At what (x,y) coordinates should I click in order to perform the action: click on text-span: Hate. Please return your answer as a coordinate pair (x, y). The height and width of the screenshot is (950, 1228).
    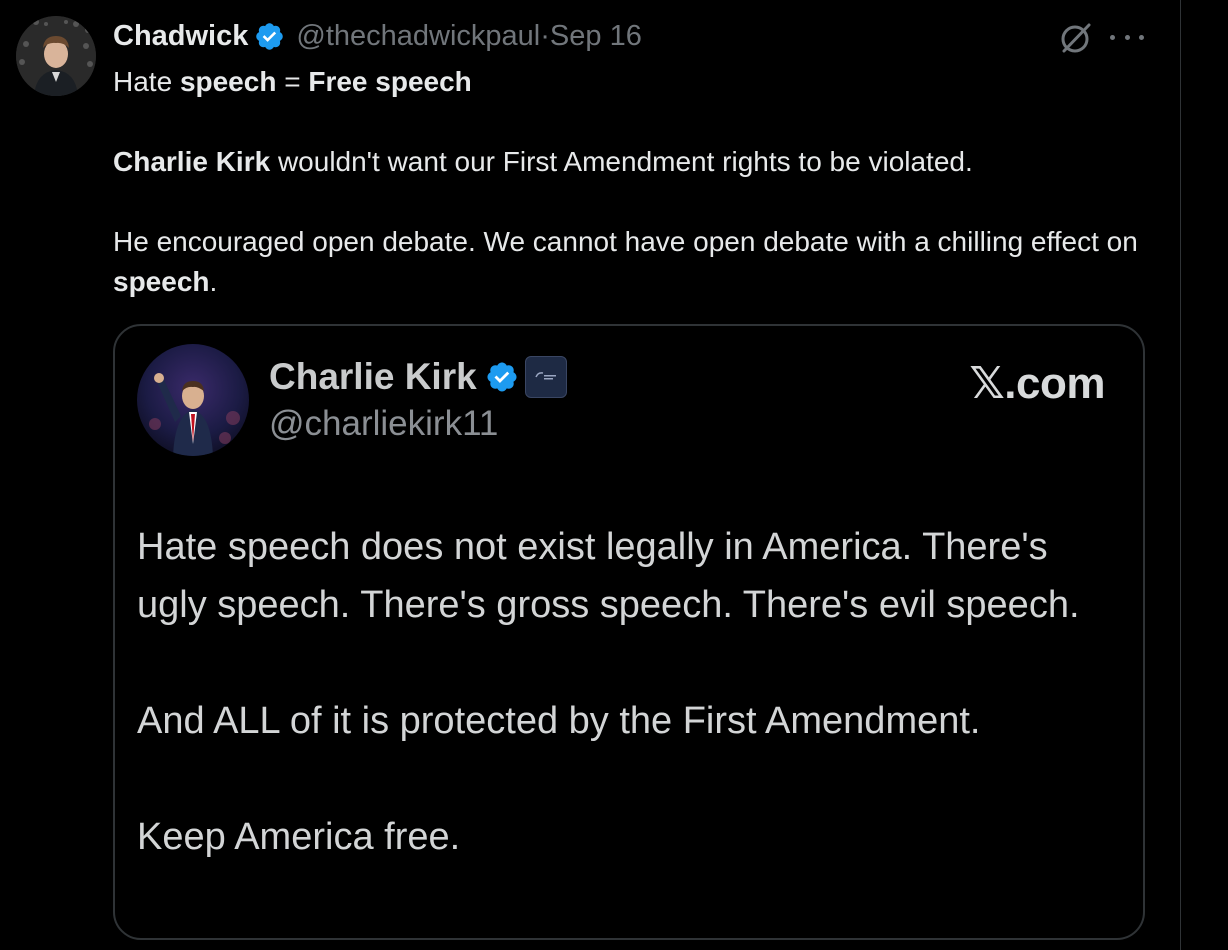
    Looking at the image, I should click on (146, 81).